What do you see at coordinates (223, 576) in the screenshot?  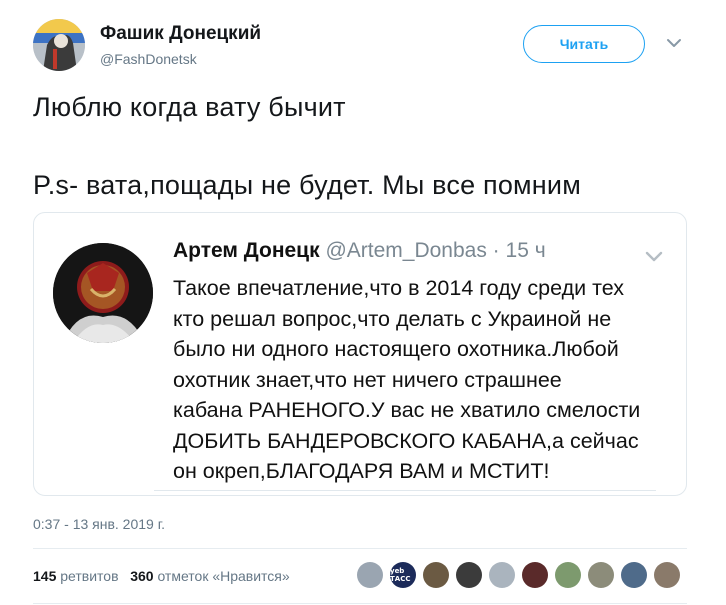 I see `likes-label: отметок «Нравится»` at bounding box center [223, 576].